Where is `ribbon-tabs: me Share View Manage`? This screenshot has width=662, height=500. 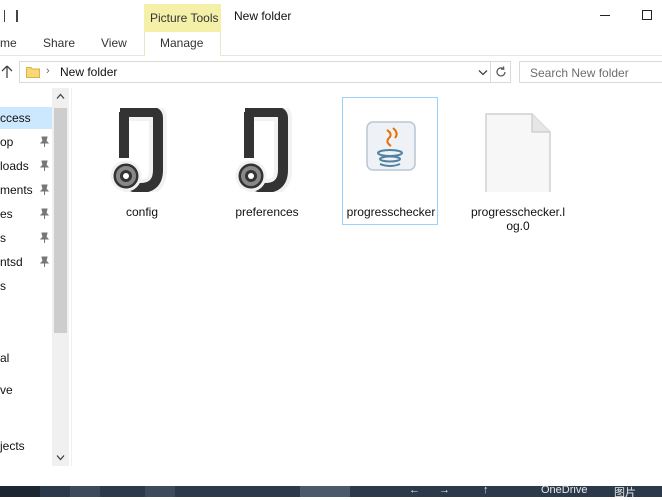
ribbon-tabs: me Share View Manage is located at coordinates (331, 44).